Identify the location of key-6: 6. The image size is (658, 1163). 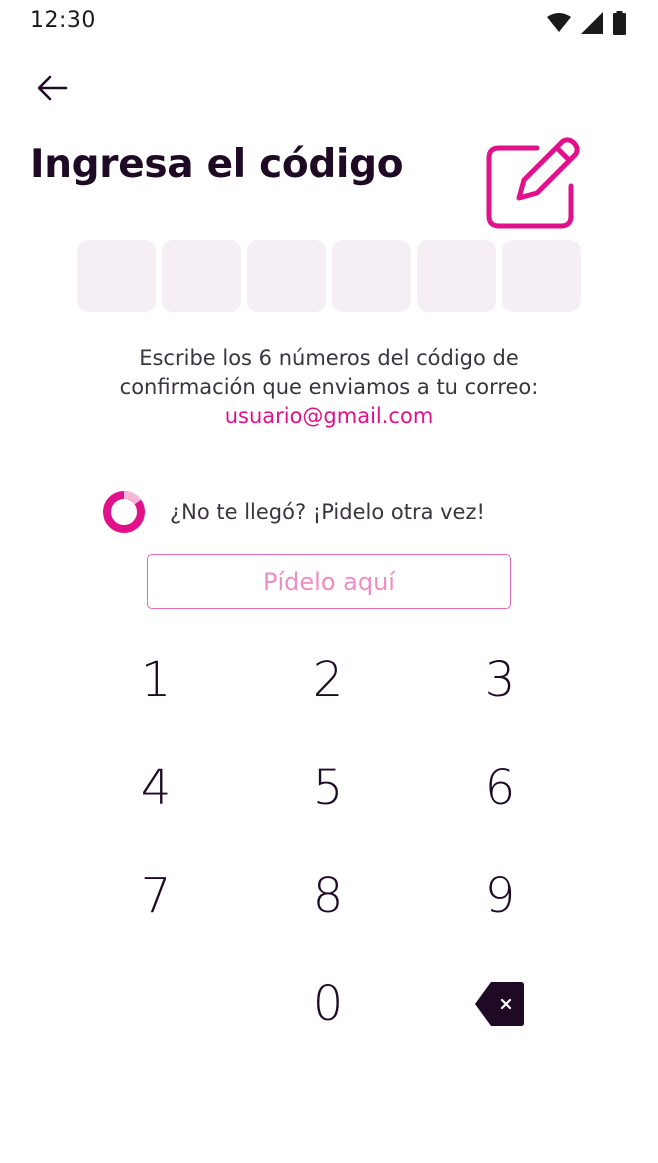
(500, 788).